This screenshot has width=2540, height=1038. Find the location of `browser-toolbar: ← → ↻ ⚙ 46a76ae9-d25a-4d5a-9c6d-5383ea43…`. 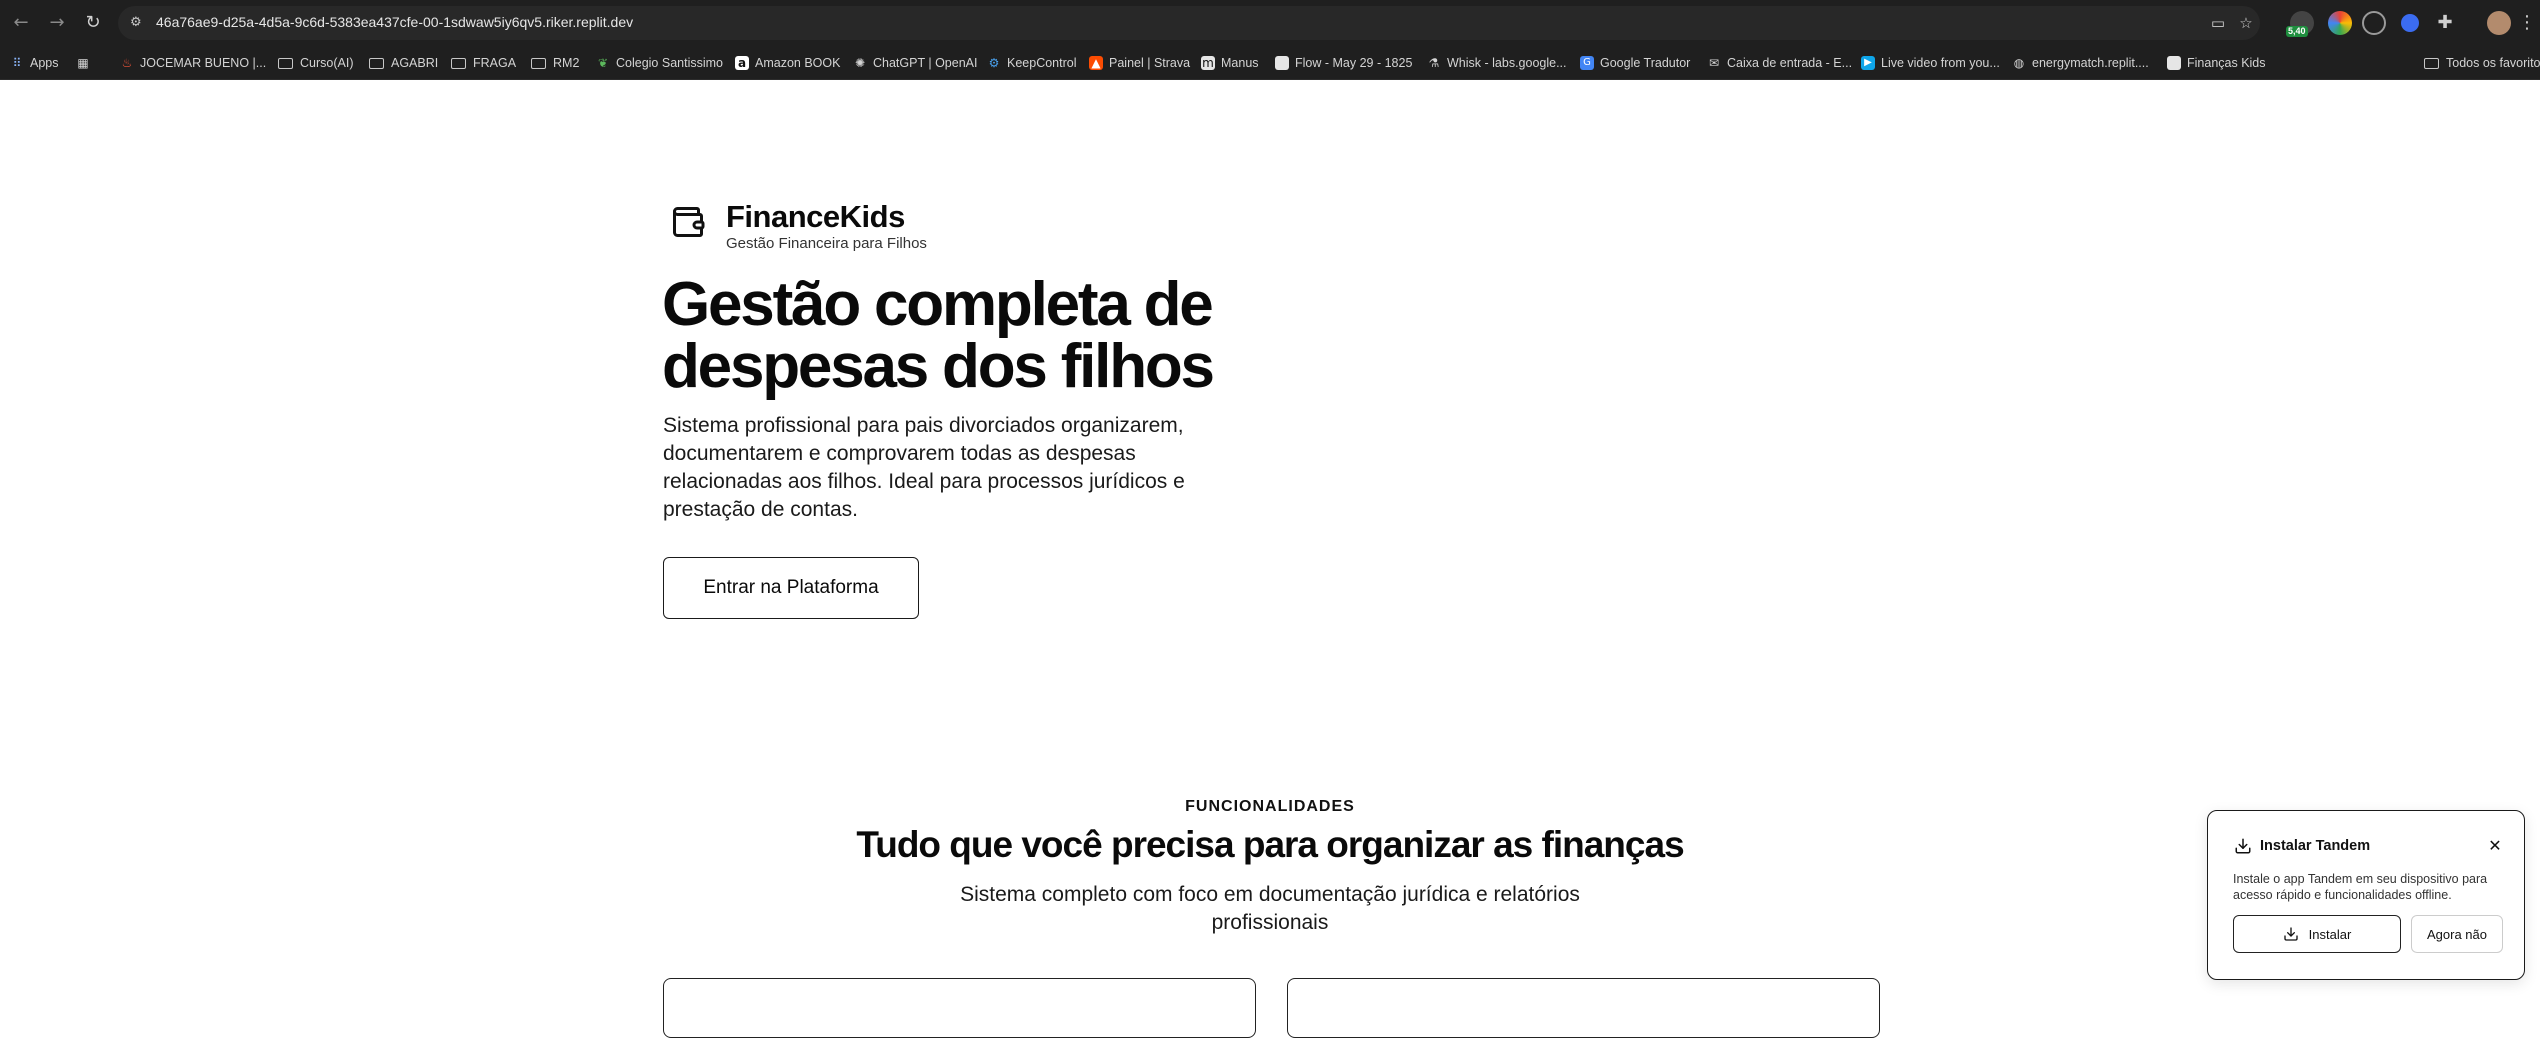

browser-toolbar: ← → ↻ ⚙ 46a76ae9-d25a-4d5a-9c6d-5383ea43… is located at coordinates (1270, 23).